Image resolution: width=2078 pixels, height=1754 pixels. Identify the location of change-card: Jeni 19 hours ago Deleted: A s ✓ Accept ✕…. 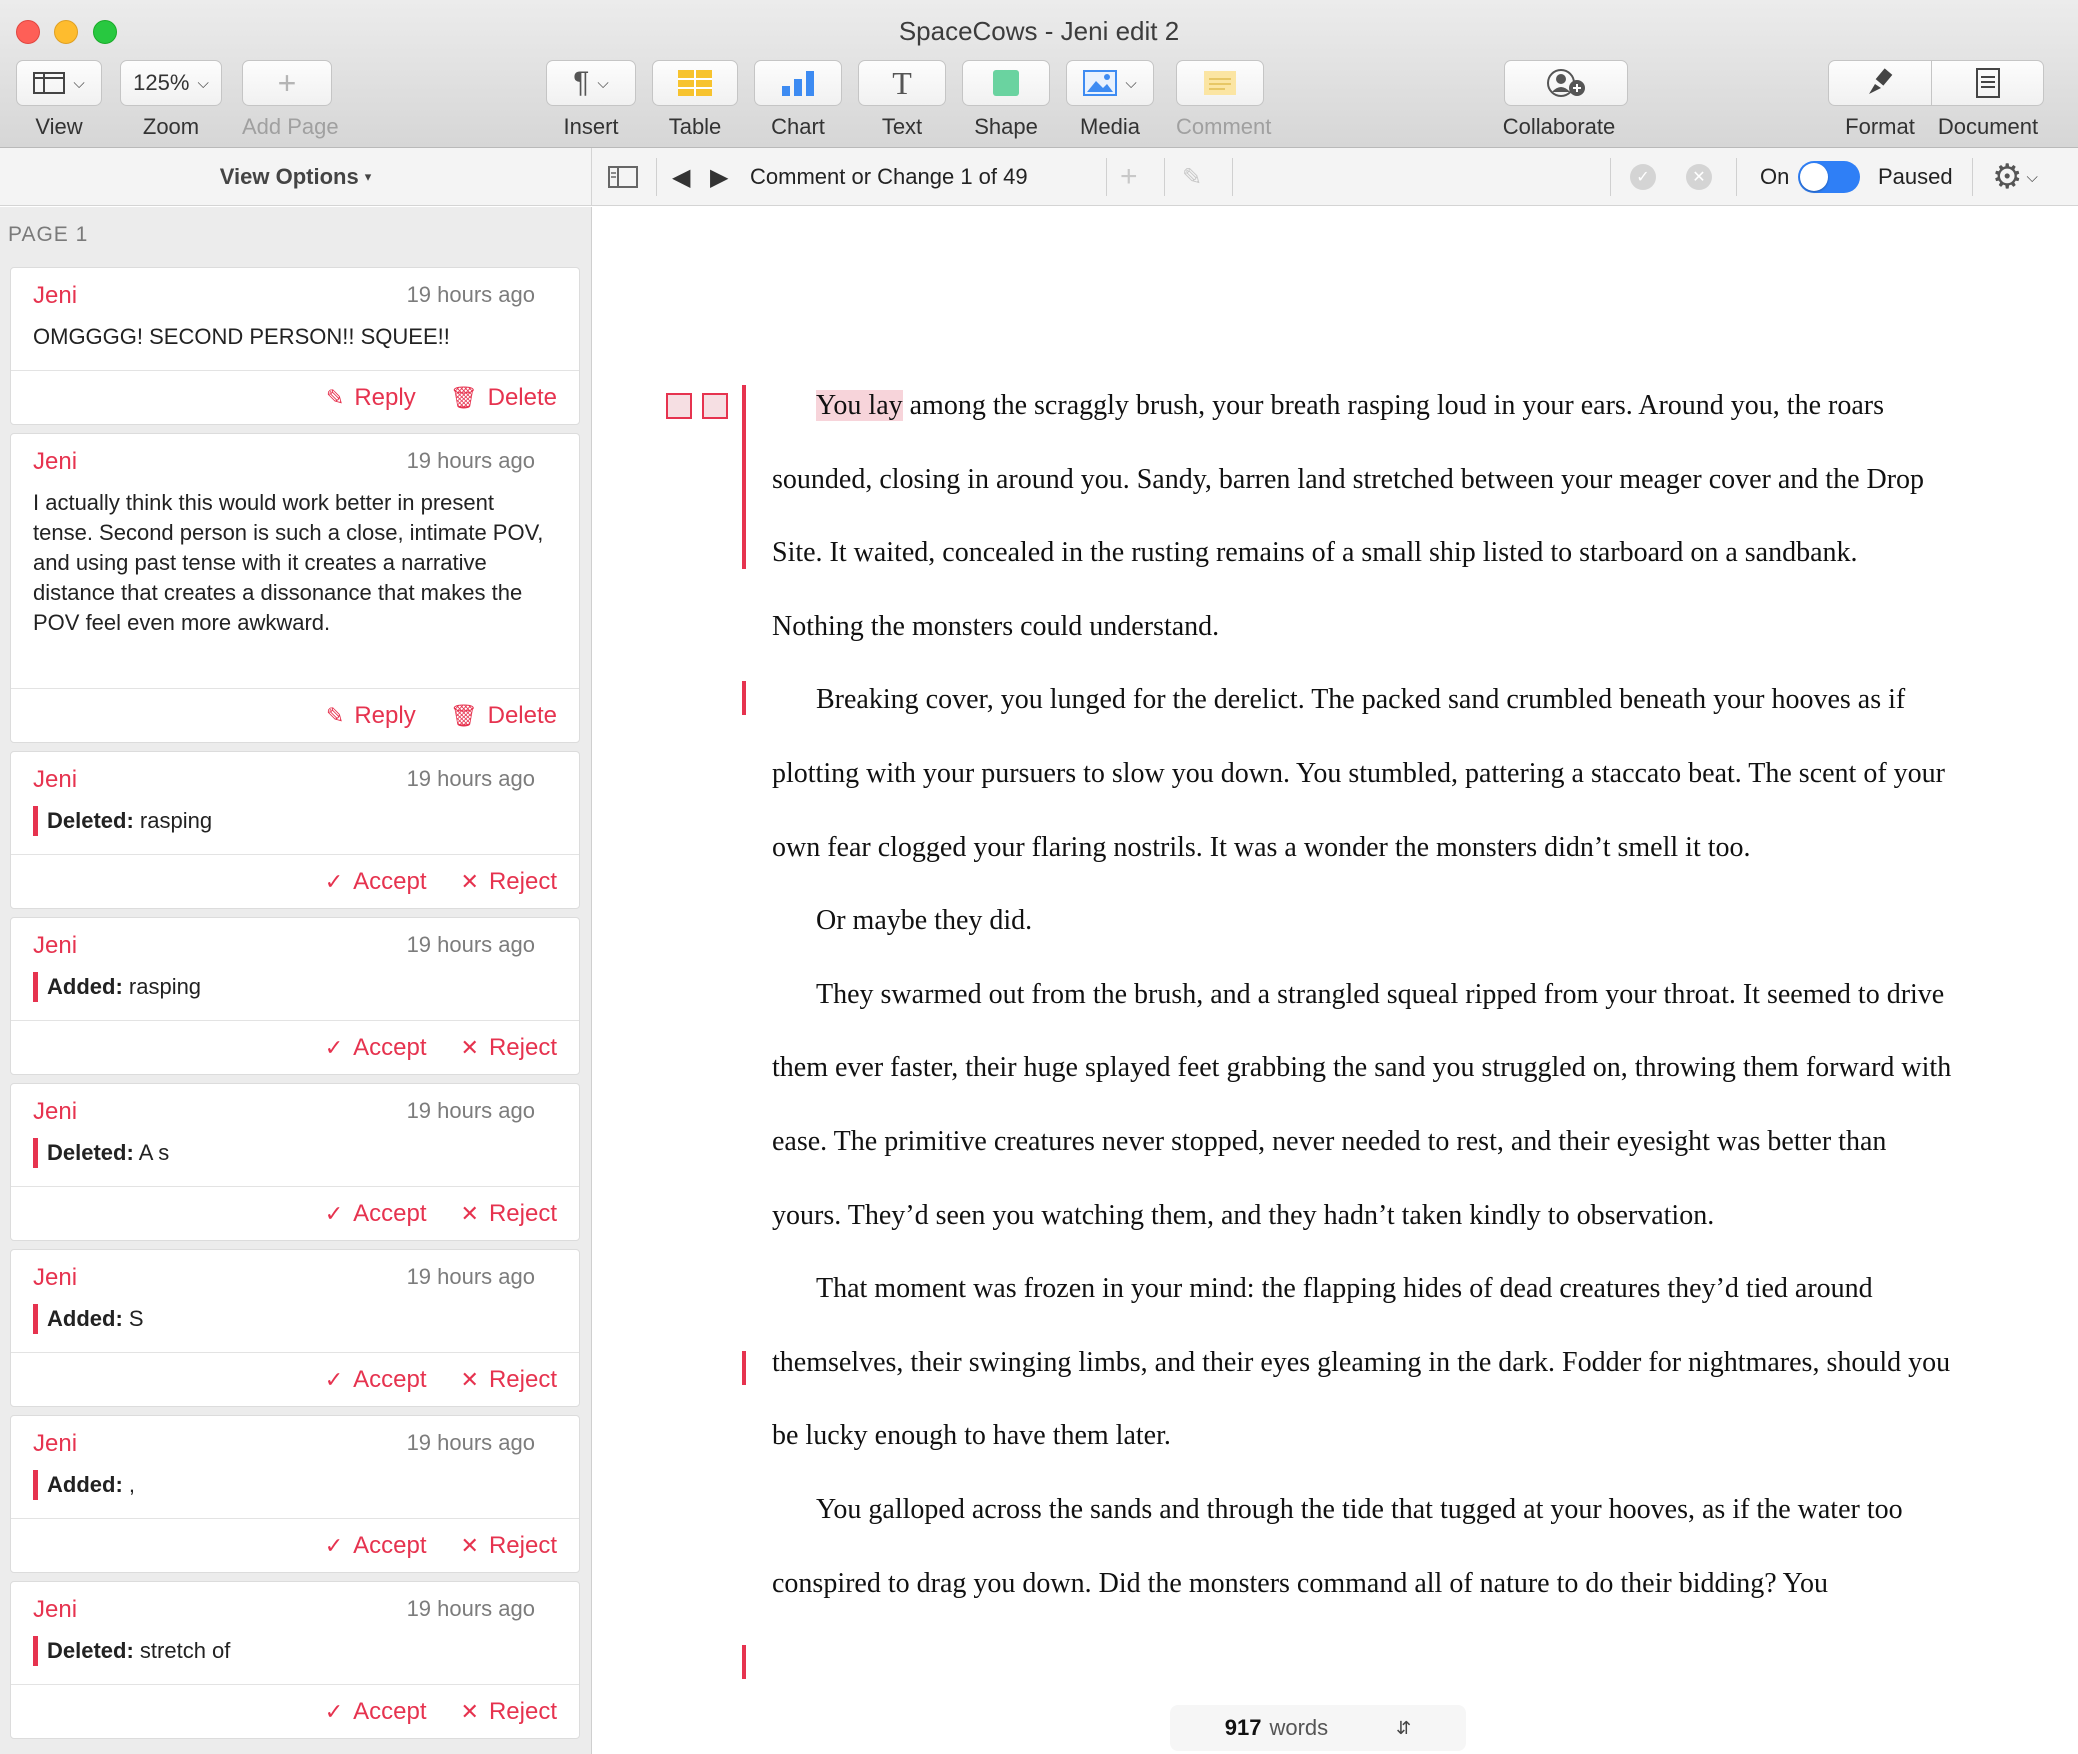
(295, 1162).